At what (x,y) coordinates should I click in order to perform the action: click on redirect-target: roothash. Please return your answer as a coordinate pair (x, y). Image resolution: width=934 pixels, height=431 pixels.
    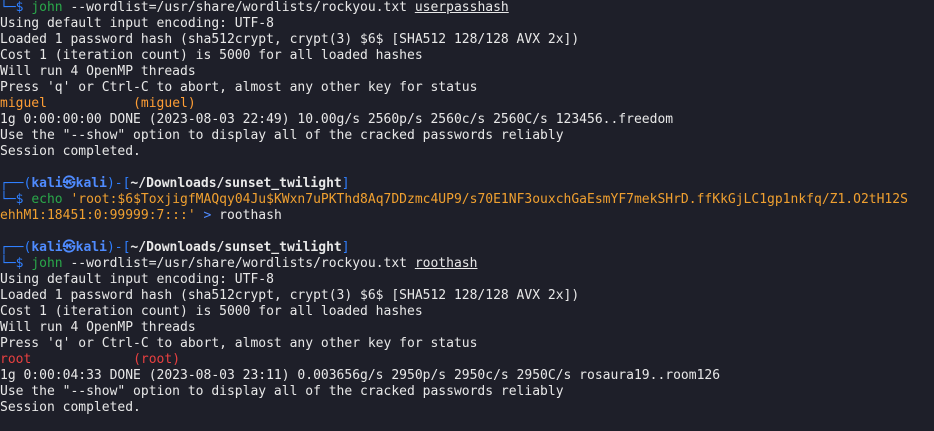
    Looking at the image, I should click on (250, 215).